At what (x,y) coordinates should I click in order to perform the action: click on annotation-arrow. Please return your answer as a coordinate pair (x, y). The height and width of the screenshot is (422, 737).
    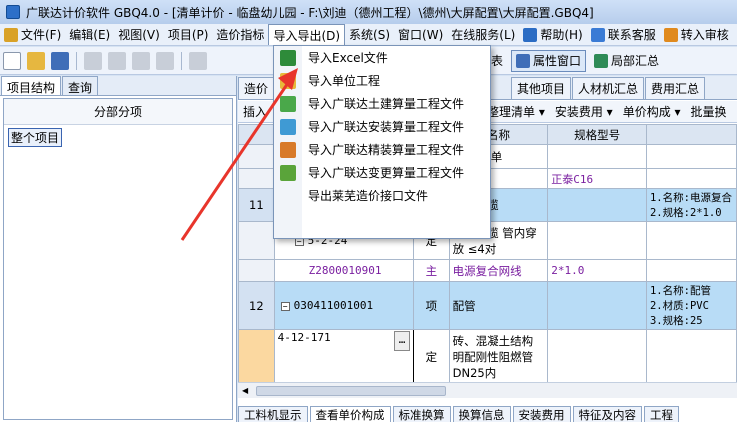
    Looking at the image, I should click on (239, 154).